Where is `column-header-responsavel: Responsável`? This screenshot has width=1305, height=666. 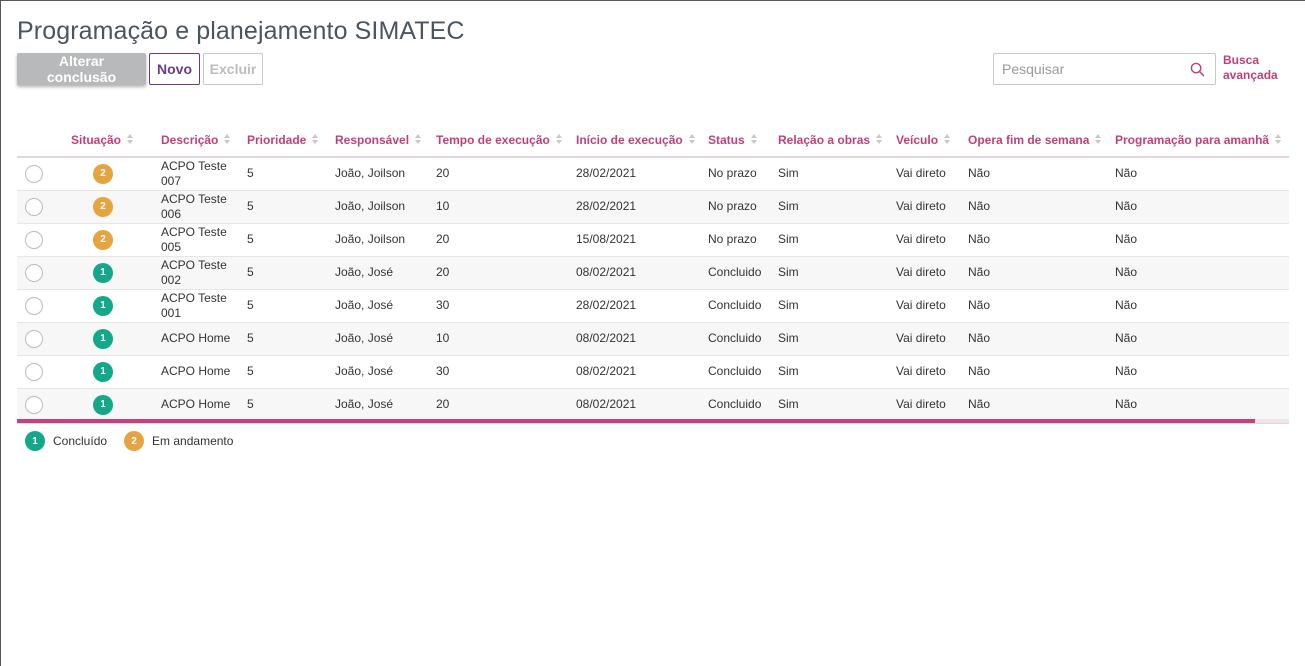 column-header-responsavel: Responsável is located at coordinates (385, 141).